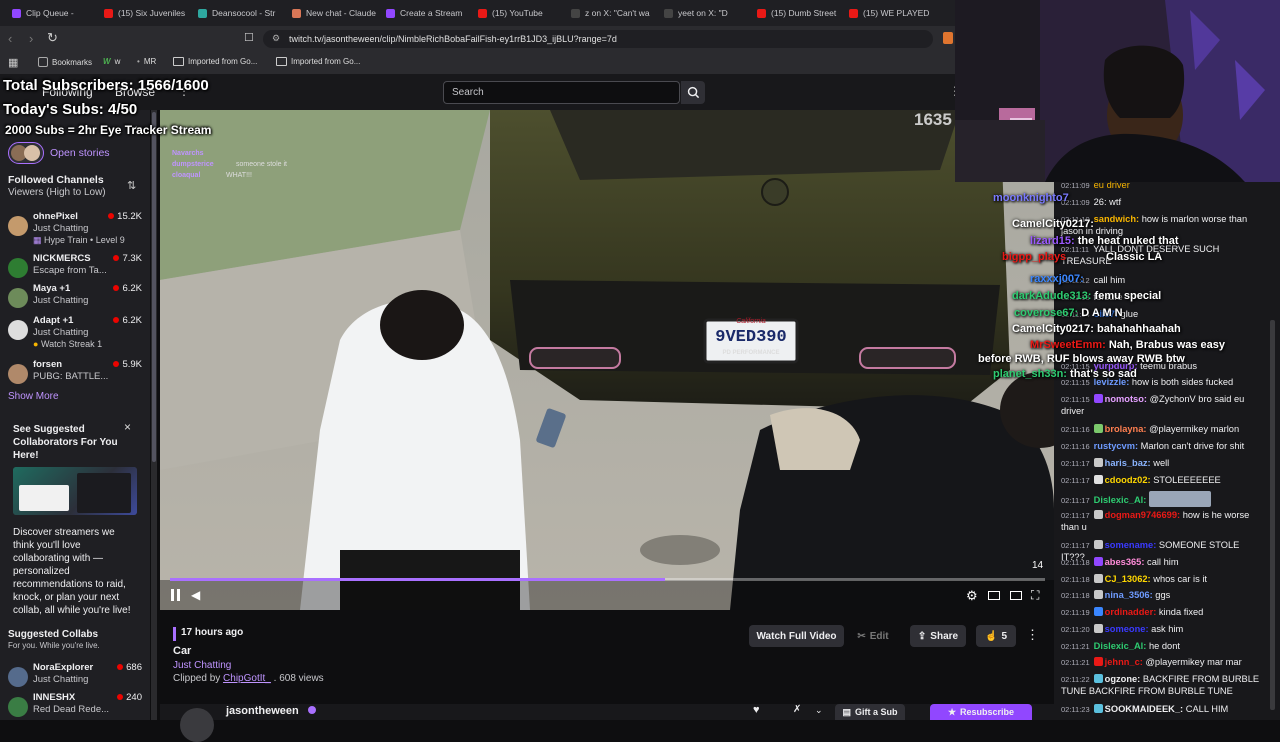 Image resolution: width=1280 pixels, height=742 pixels. Describe the element at coordinates (948, 38) in the screenshot. I see `extension-icon` at that location.